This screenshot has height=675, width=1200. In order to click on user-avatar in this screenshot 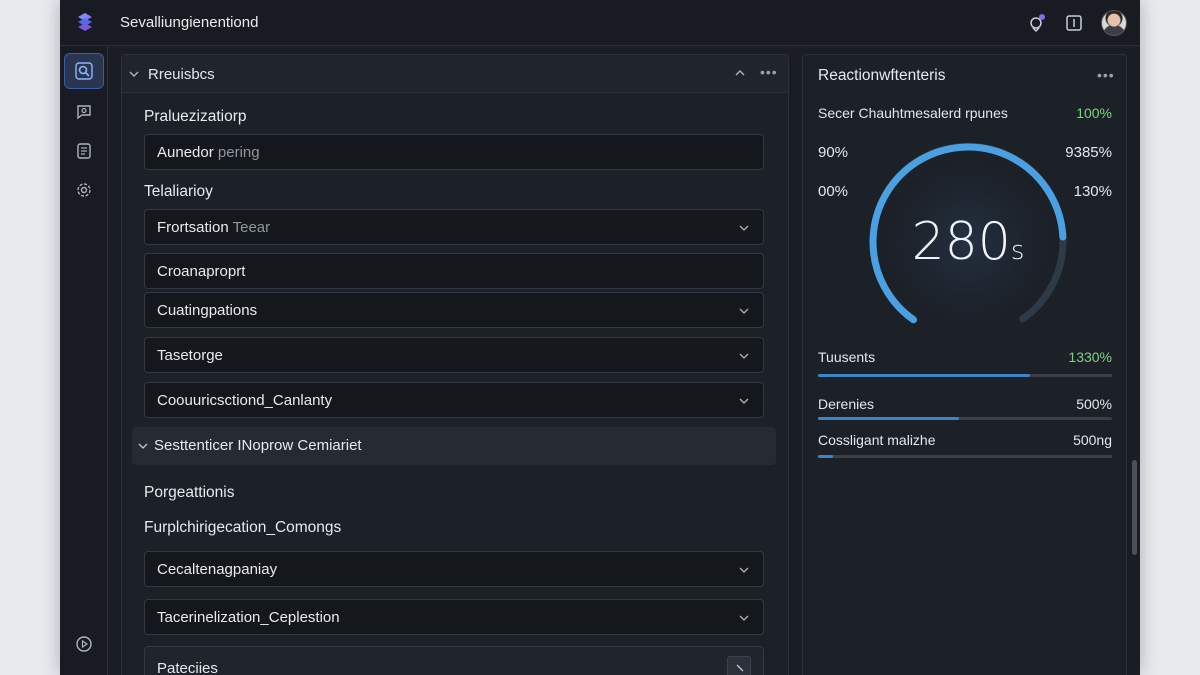, I will do `click(1114, 23)`.